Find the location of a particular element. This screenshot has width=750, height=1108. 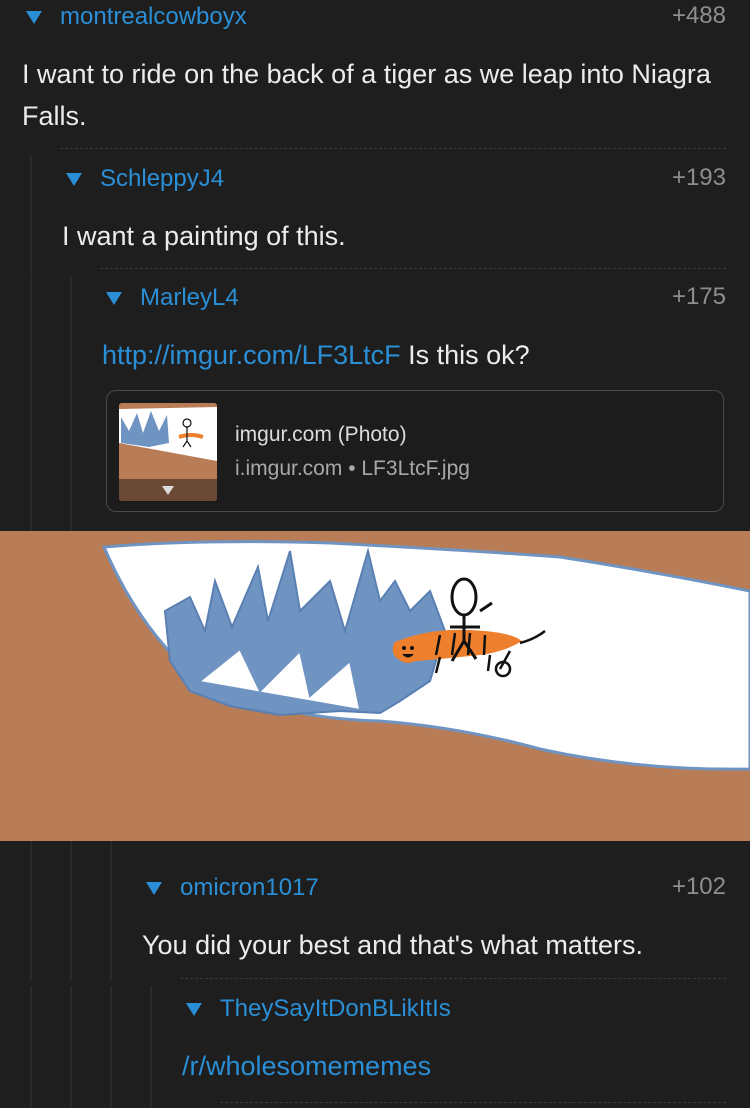

thumbnail-drawing is located at coordinates (168, 441).